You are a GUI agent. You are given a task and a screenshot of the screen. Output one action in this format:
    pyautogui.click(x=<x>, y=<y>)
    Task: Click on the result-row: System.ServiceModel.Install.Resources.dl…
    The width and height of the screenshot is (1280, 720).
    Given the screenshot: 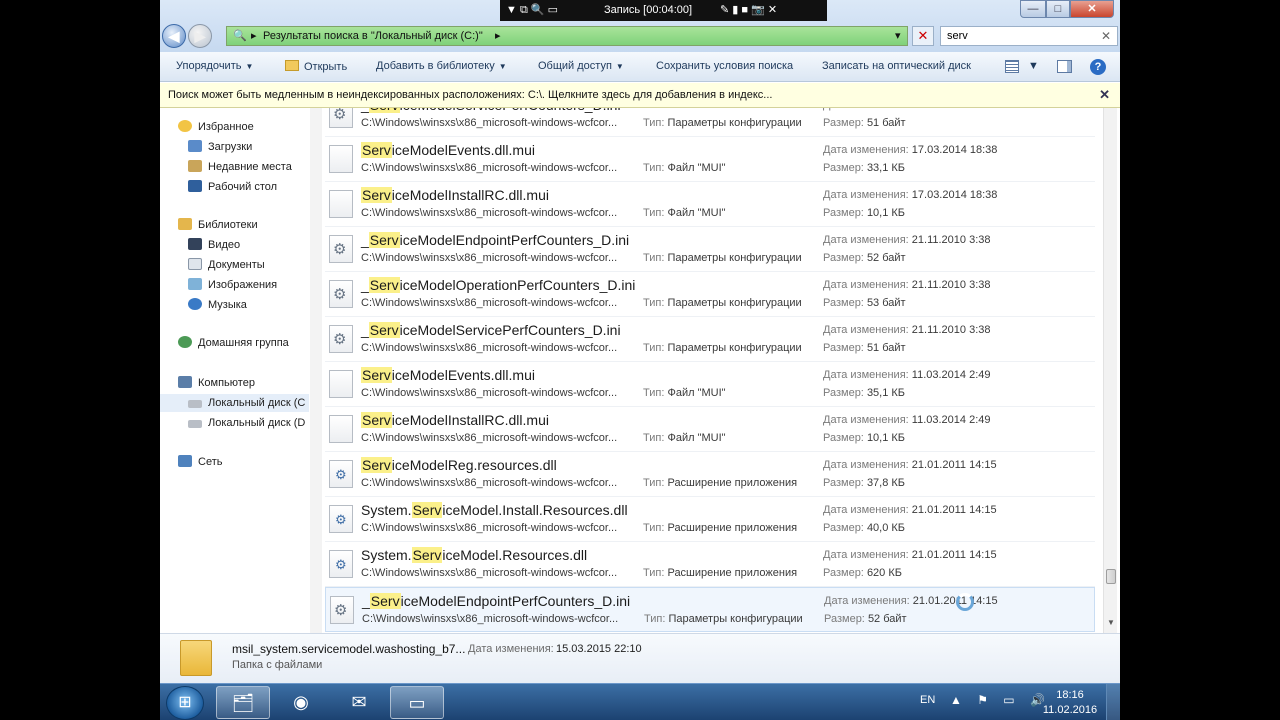 What is the action you would take?
    pyautogui.click(x=710, y=519)
    